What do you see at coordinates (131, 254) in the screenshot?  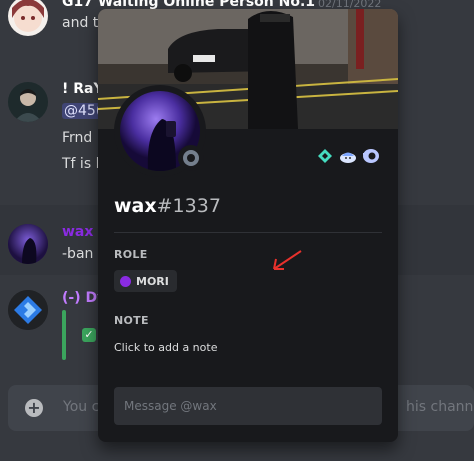 I see `role-section-label: ROLE` at bounding box center [131, 254].